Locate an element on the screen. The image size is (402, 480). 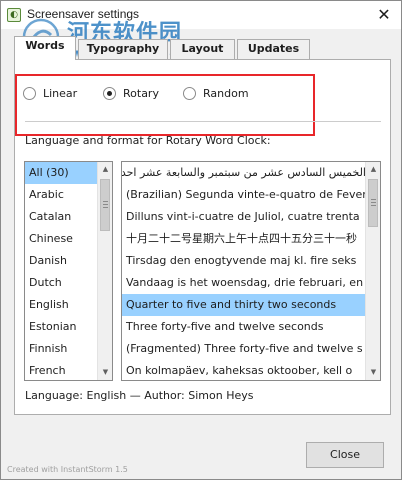
radio-linear-label: Linear is located at coordinates (60, 93).